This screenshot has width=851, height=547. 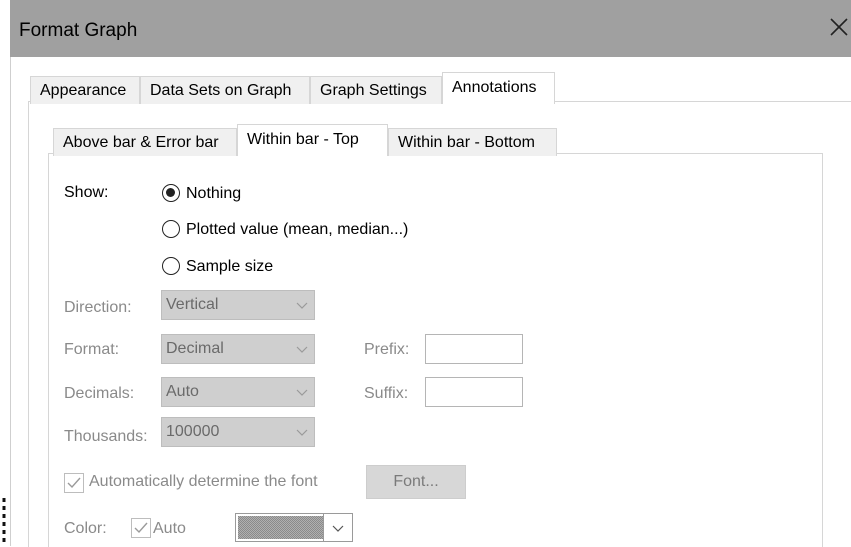 What do you see at coordinates (171, 229) in the screenshot?
I see `radio-plotted-value` at bounding box center [171, 229].